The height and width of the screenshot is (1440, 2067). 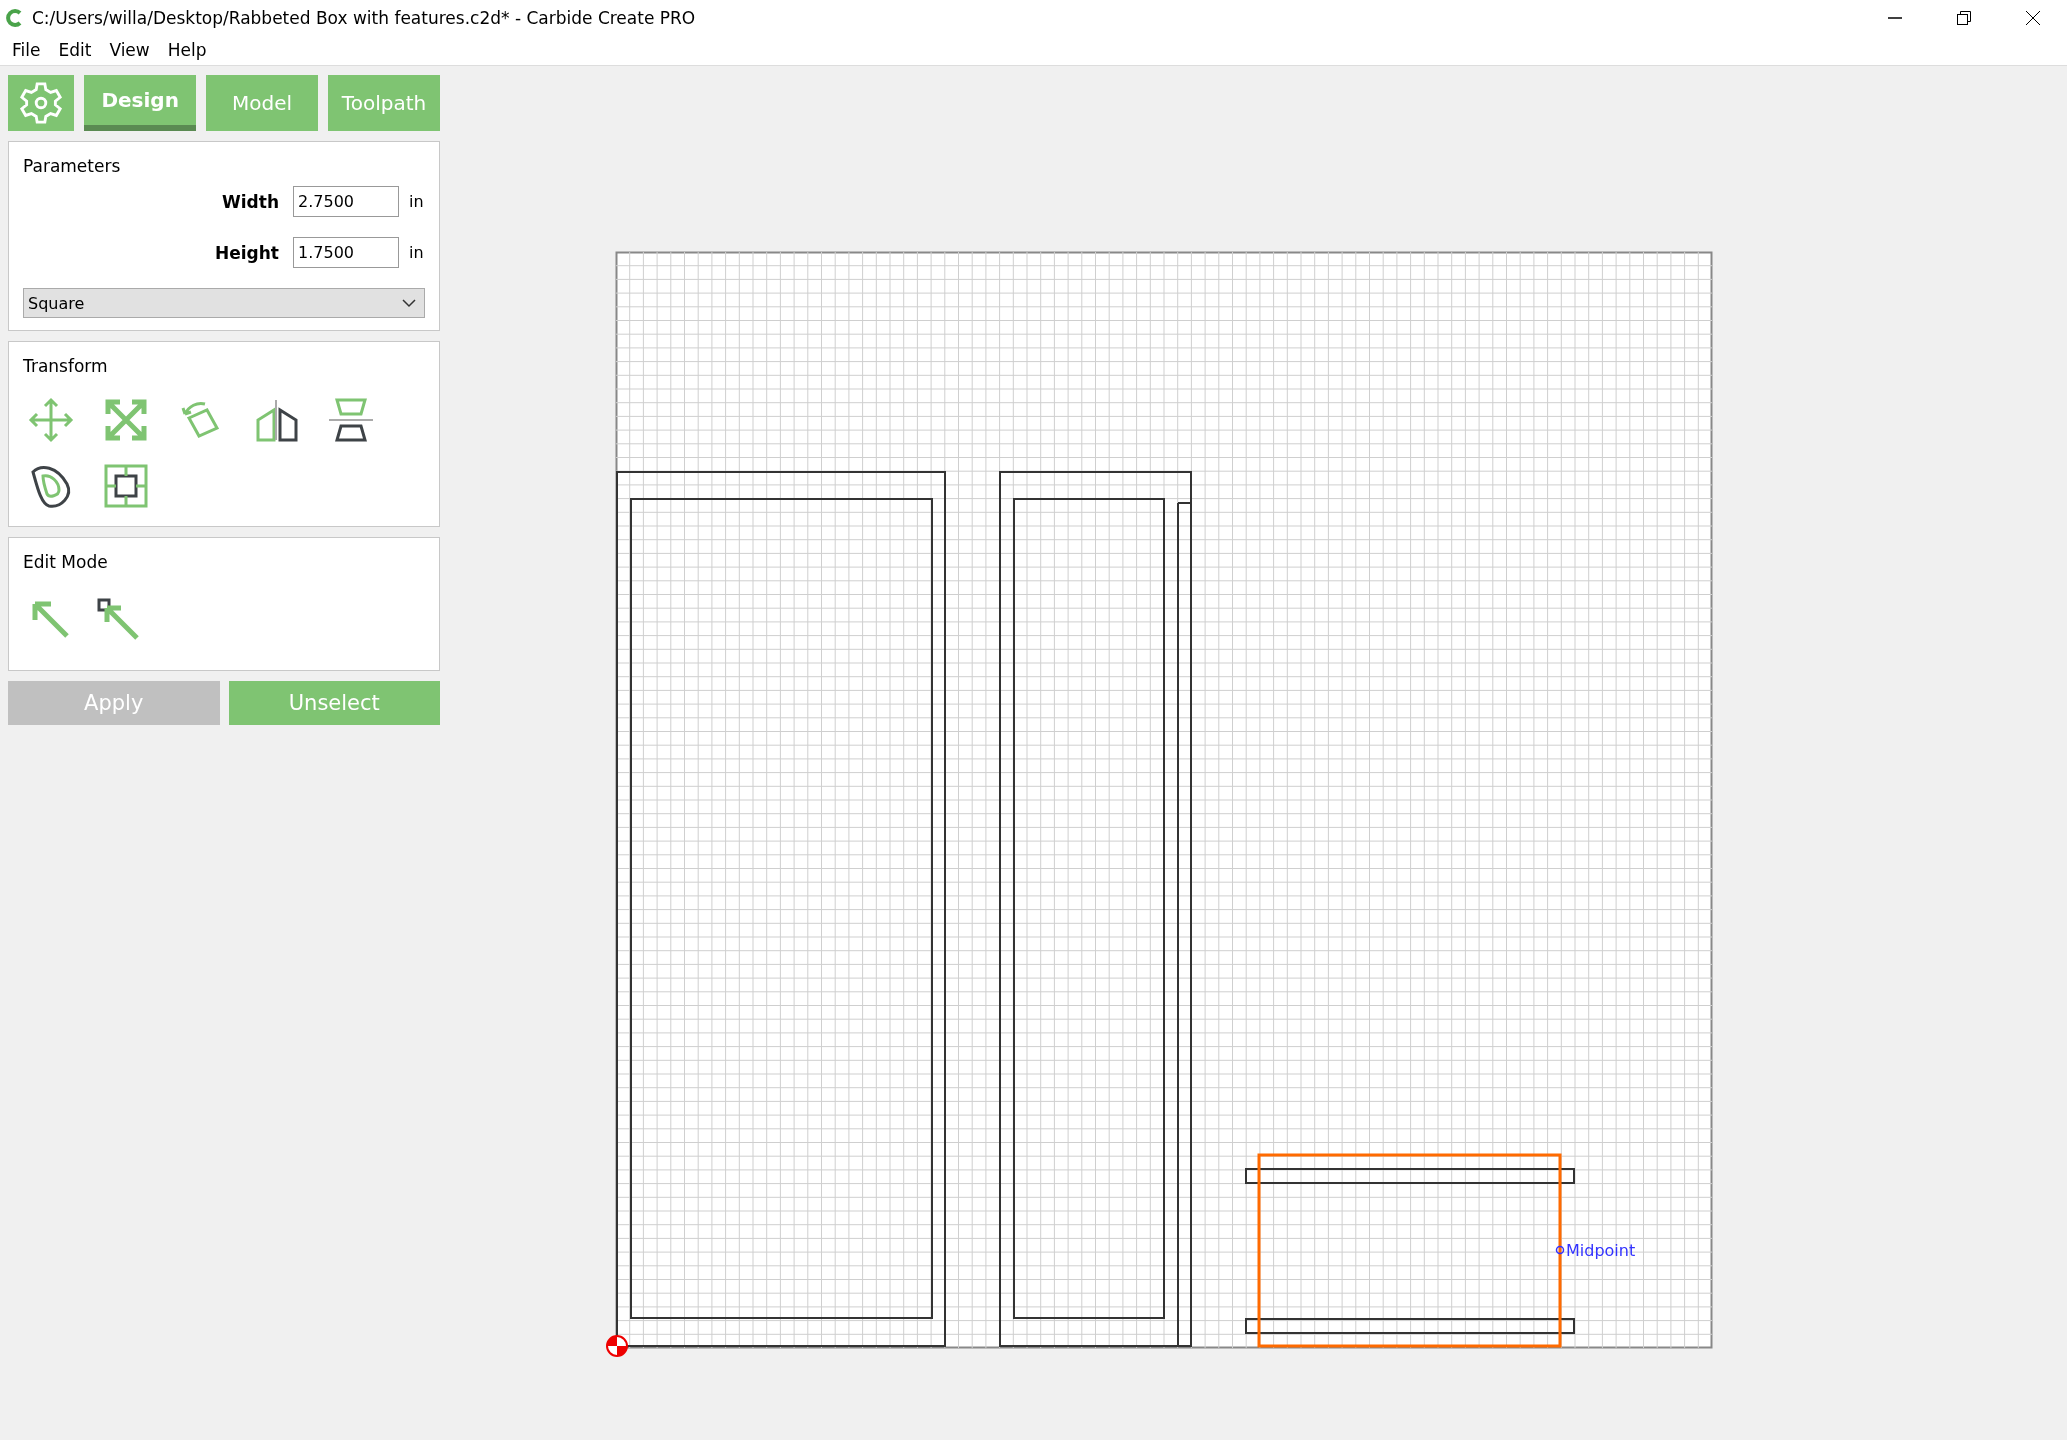 I want to click on menu-item: Help, so click(x=190, y=50).